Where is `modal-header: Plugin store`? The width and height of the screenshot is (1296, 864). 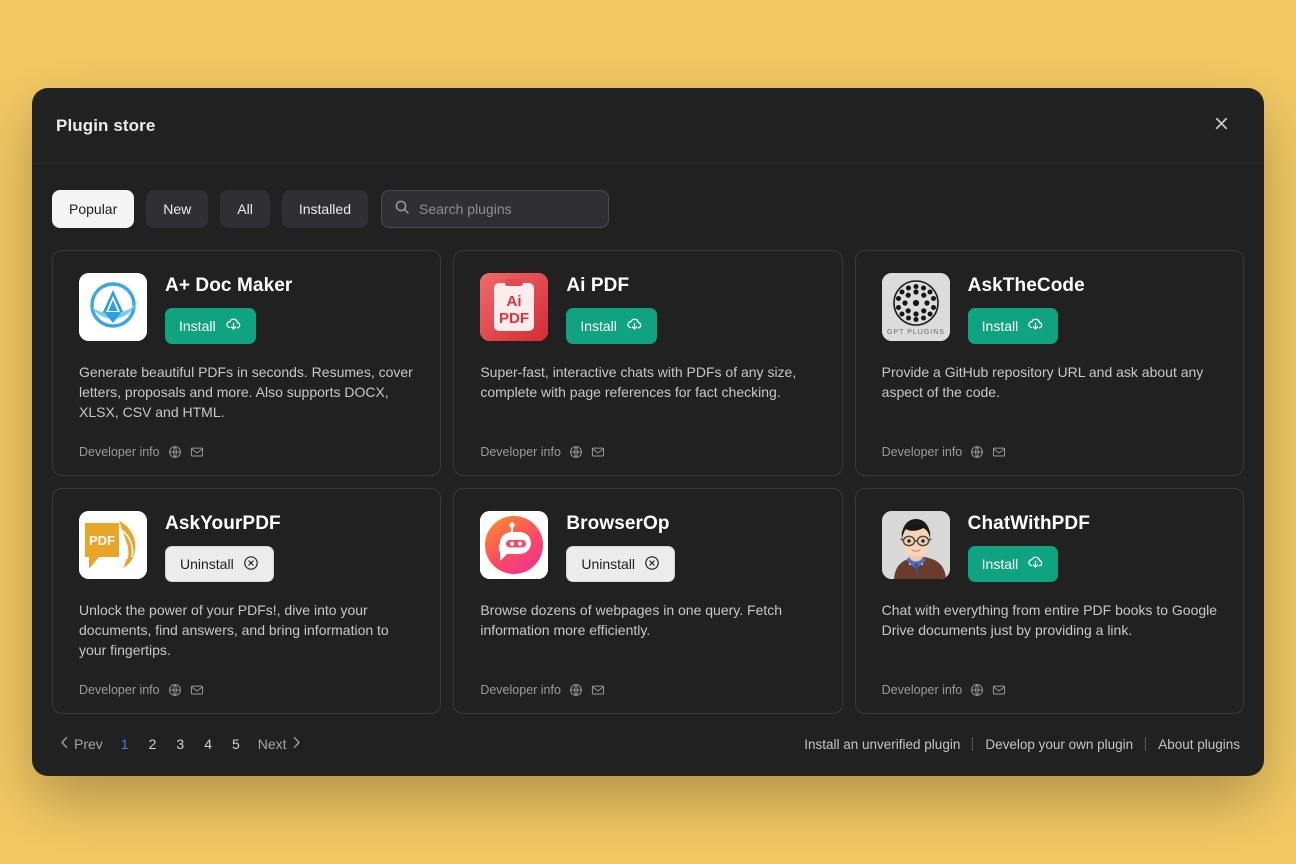
modal-header: Plugin store is located at coordinates (648, 126).